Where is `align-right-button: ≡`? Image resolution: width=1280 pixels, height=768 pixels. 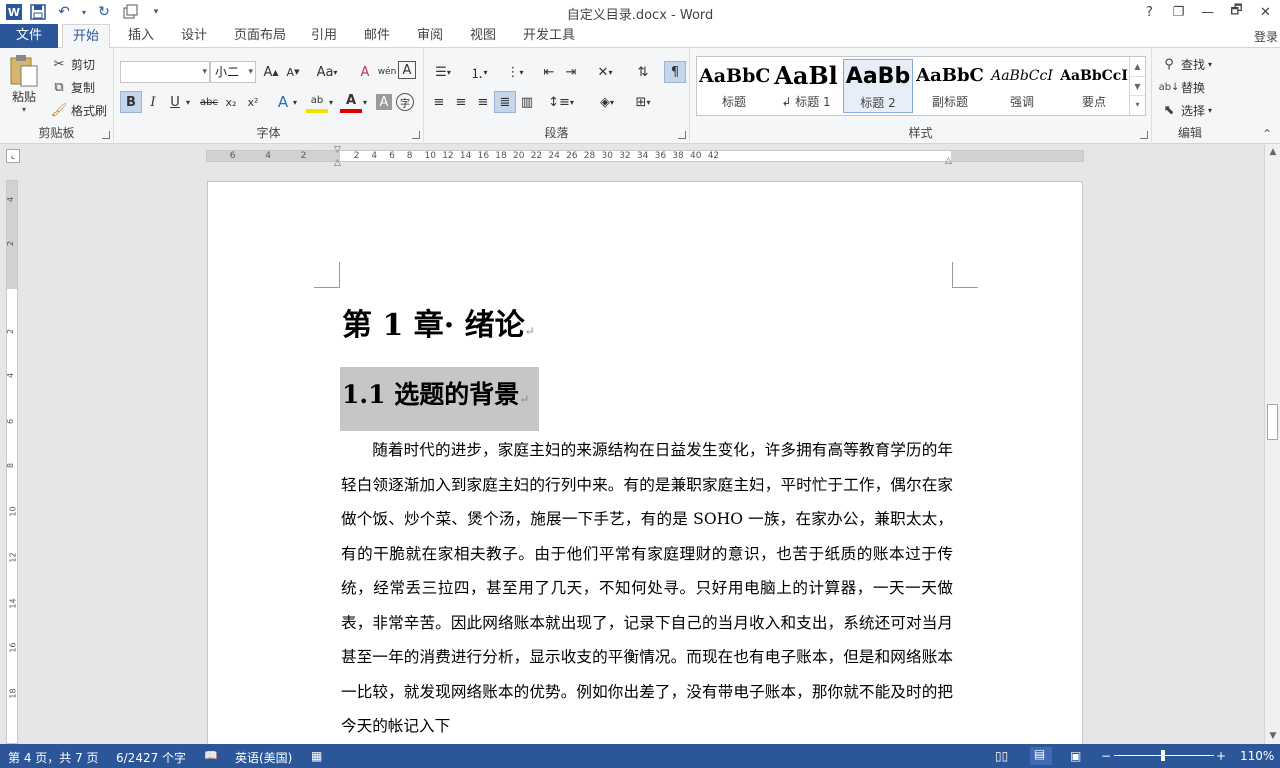 align-right-button: ≡ is located at coordinates (483, 102).